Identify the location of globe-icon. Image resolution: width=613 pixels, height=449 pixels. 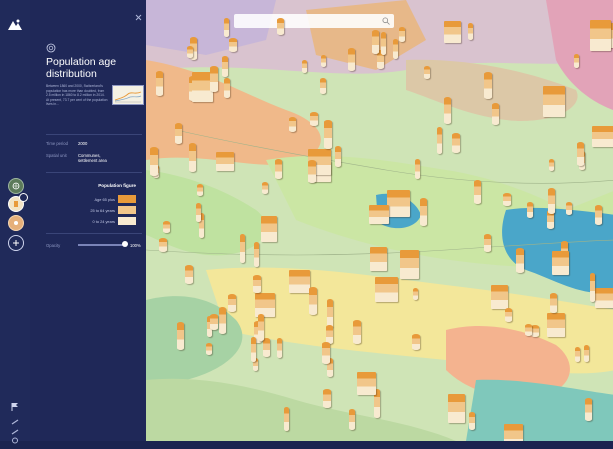
(16, 186).